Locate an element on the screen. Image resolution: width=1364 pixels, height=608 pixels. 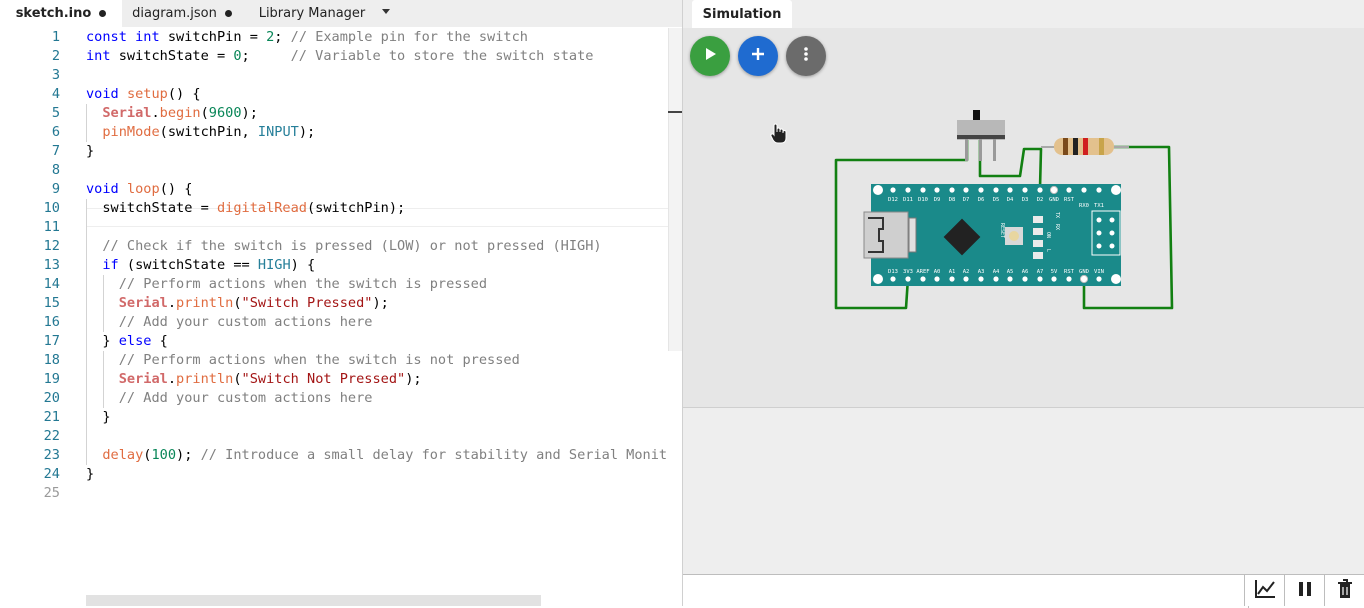
clear-button is located at coordinates (1344, 590).